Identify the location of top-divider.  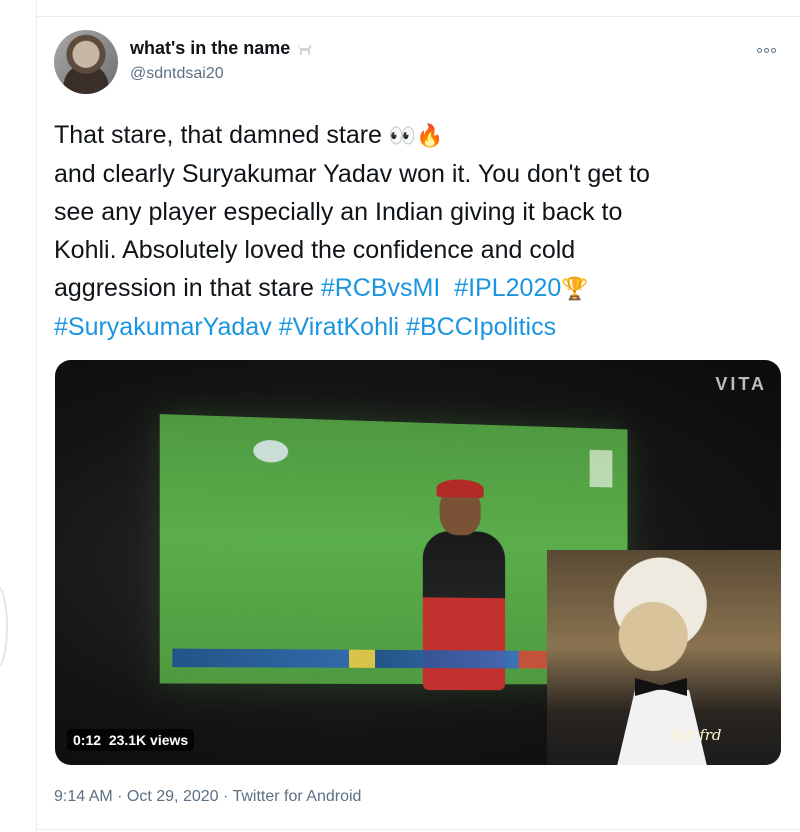
(418, 16).